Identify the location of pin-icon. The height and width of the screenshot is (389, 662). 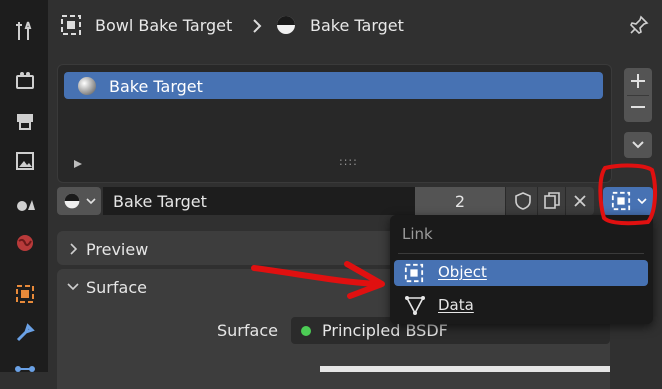
(639, 25).